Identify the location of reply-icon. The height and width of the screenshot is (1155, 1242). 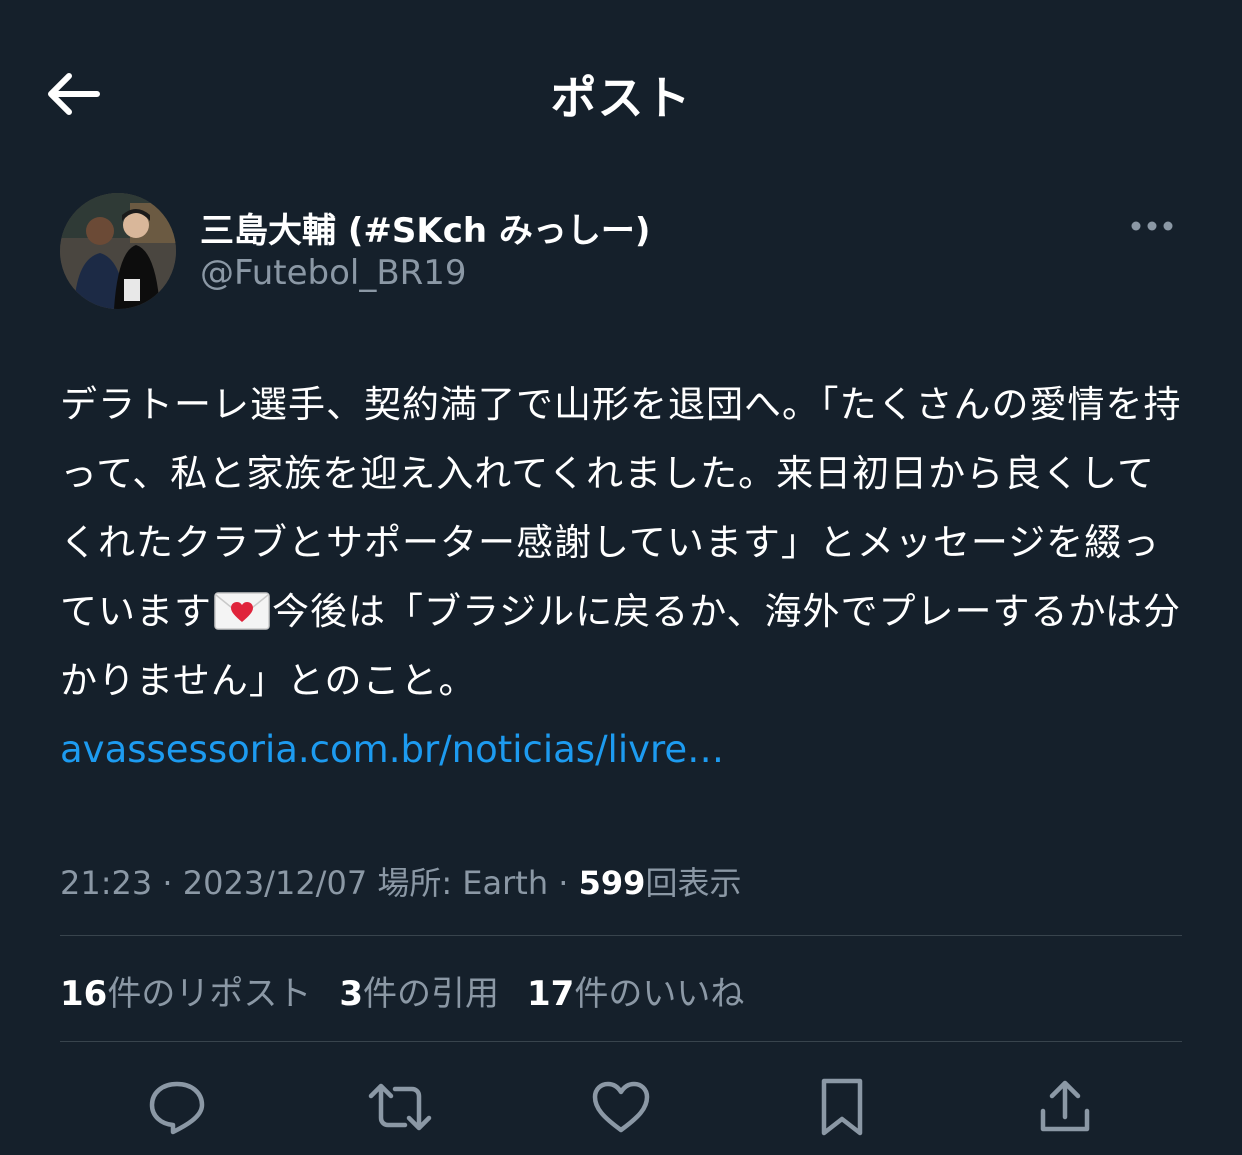
(177, 1108).